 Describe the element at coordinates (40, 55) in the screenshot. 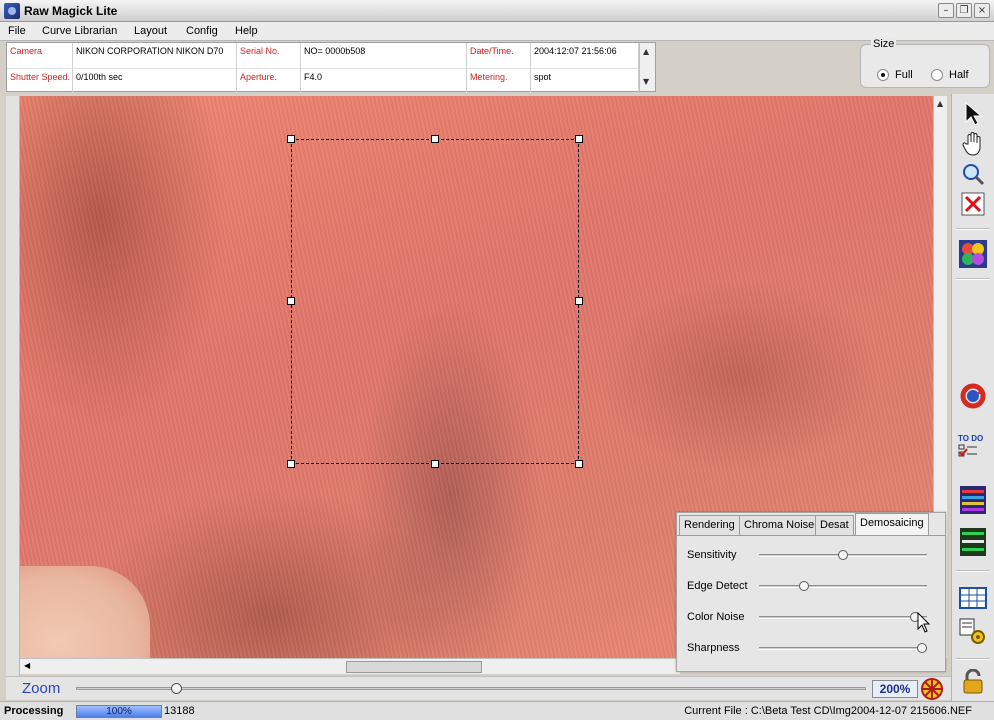

I see `camera-label: Camera` at that location.